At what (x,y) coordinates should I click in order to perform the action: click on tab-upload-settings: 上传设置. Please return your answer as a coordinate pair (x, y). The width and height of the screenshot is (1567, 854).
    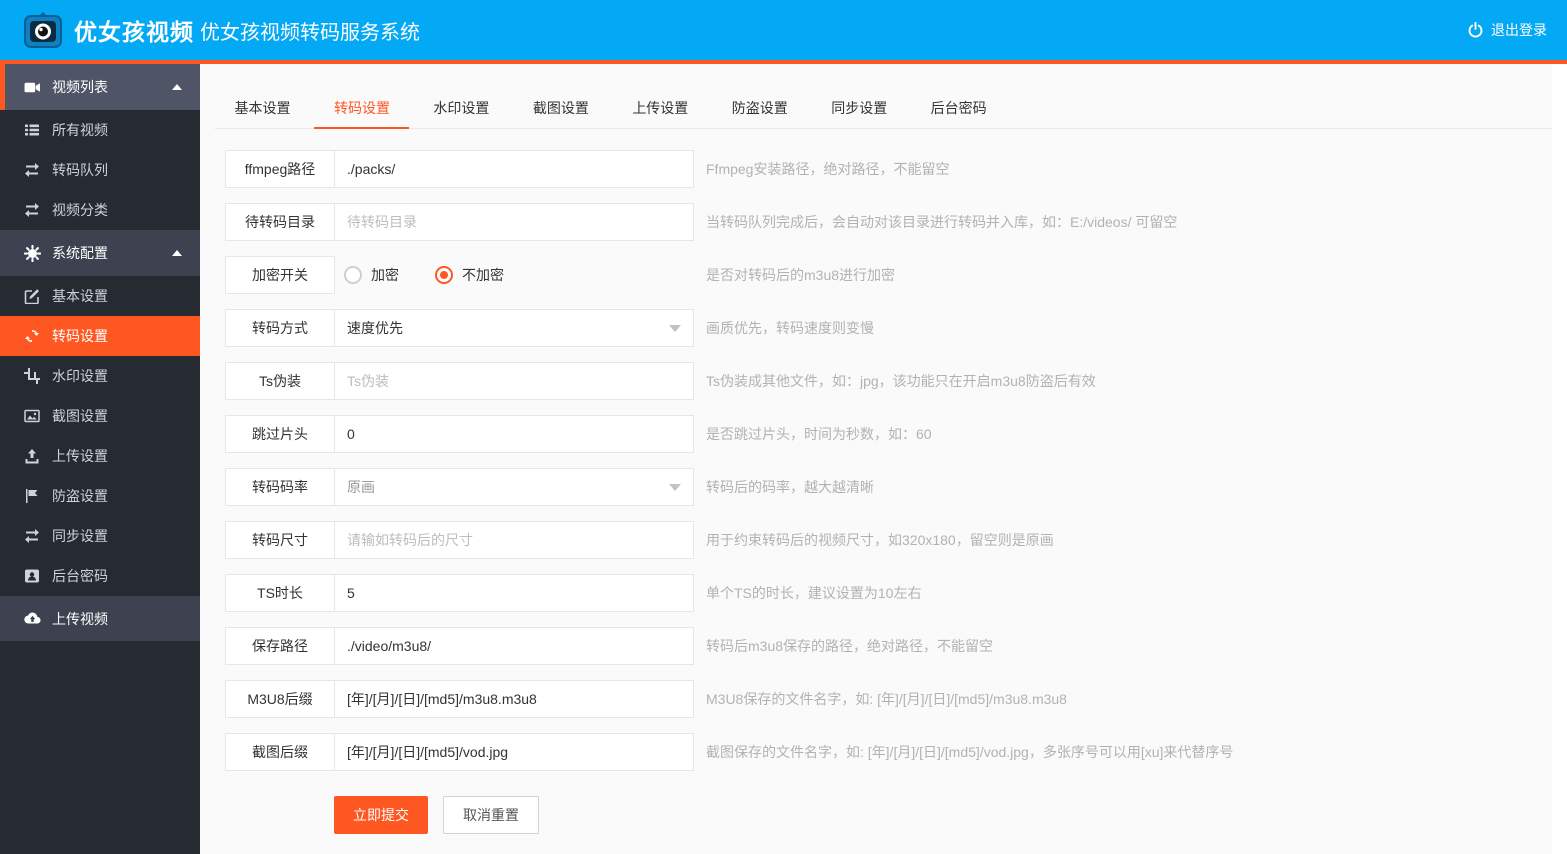
    Looking at the image, I should click on (660, 108).